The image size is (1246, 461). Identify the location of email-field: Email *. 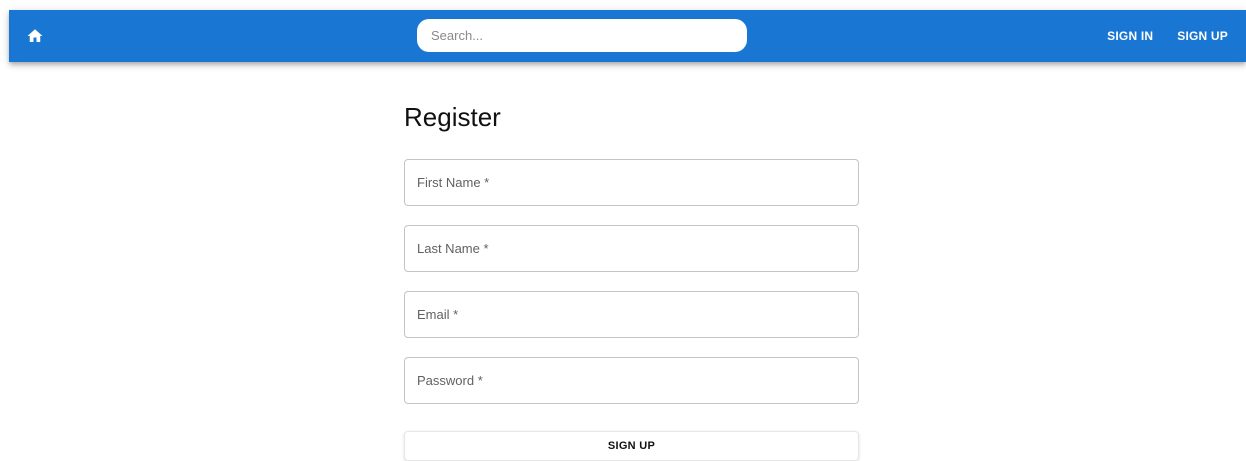
(631, 314).